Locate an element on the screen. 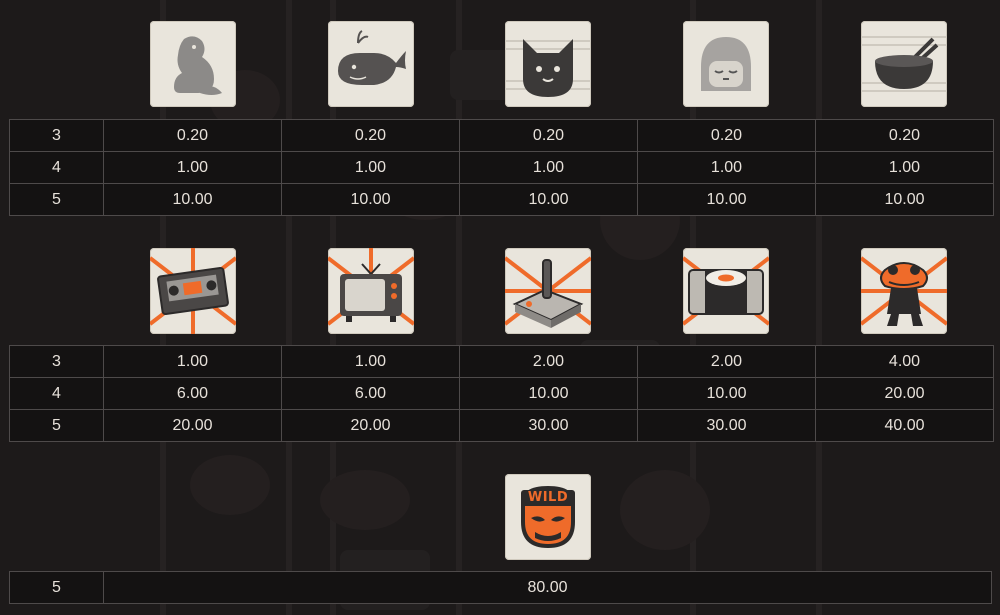 This screenshot has width=1000, height=615. table-row: 5 10.00 10.00 10.00 10.00 10.00 is located at coordinates (501, 199).